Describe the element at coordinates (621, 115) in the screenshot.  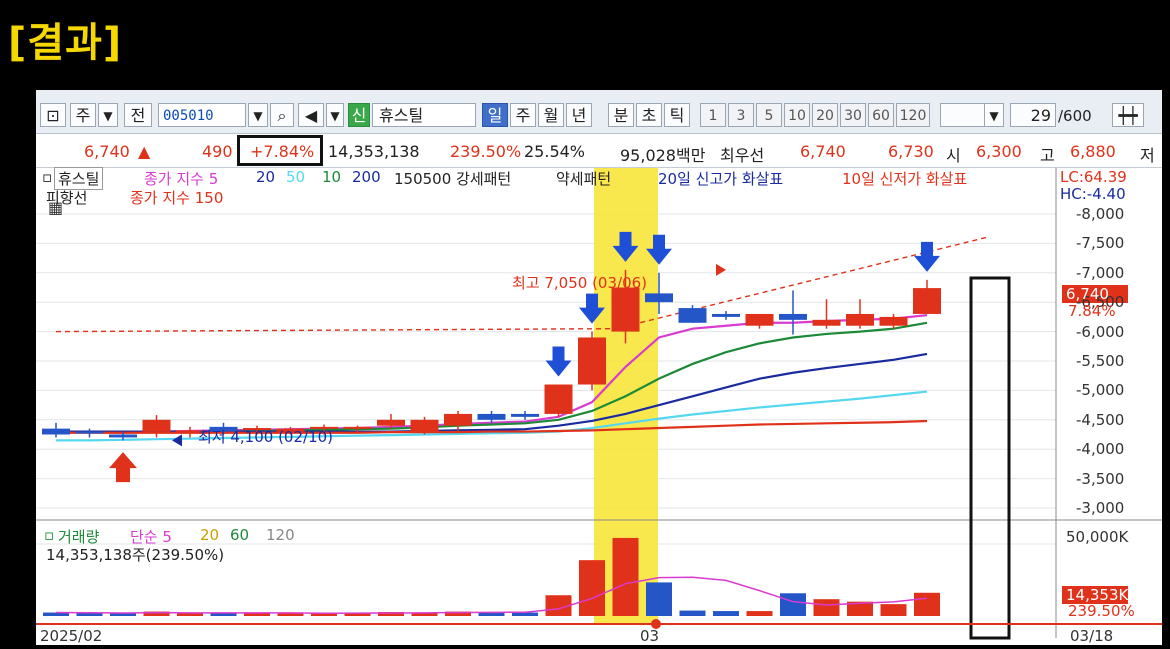
I see `period-minute: 분` at that location.